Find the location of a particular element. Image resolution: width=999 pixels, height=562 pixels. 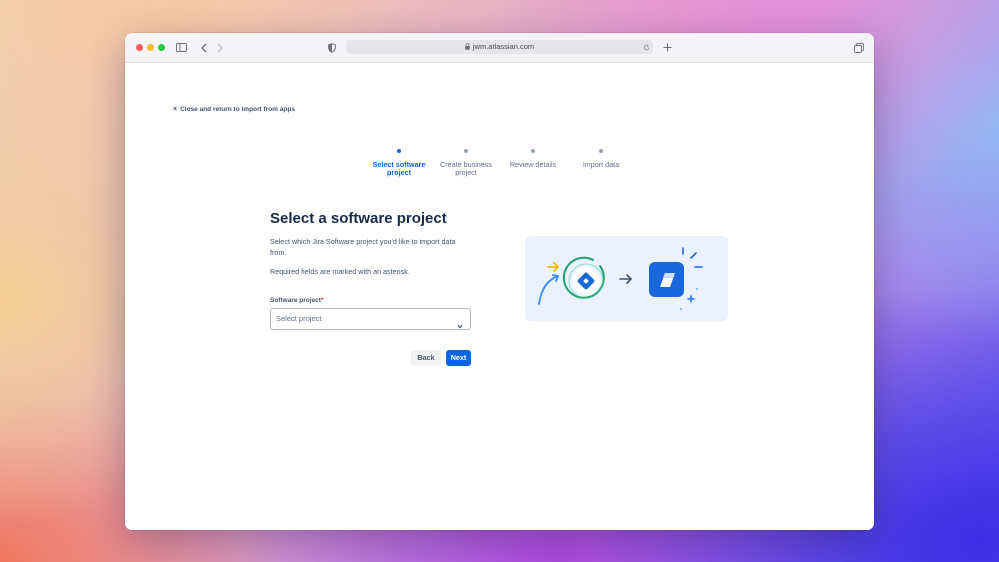

browser-toolbar: jwm.atlassian.com is located at coordinates (499, 48).